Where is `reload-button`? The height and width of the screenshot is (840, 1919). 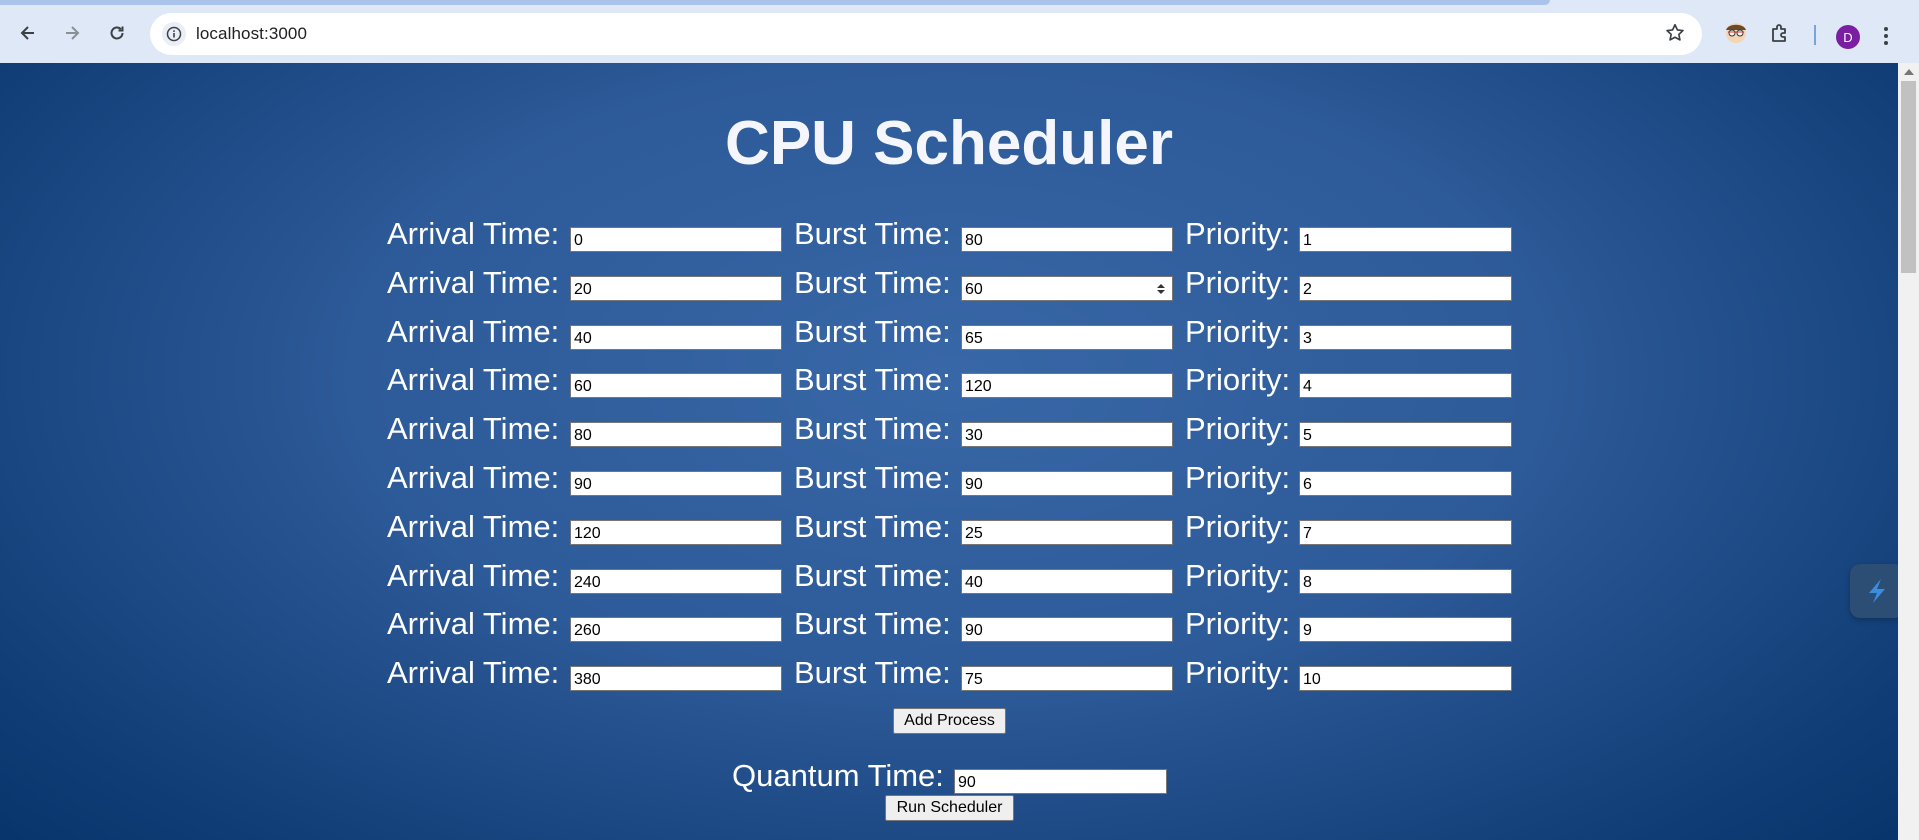
reload-button is located at coordinates (117, 33).